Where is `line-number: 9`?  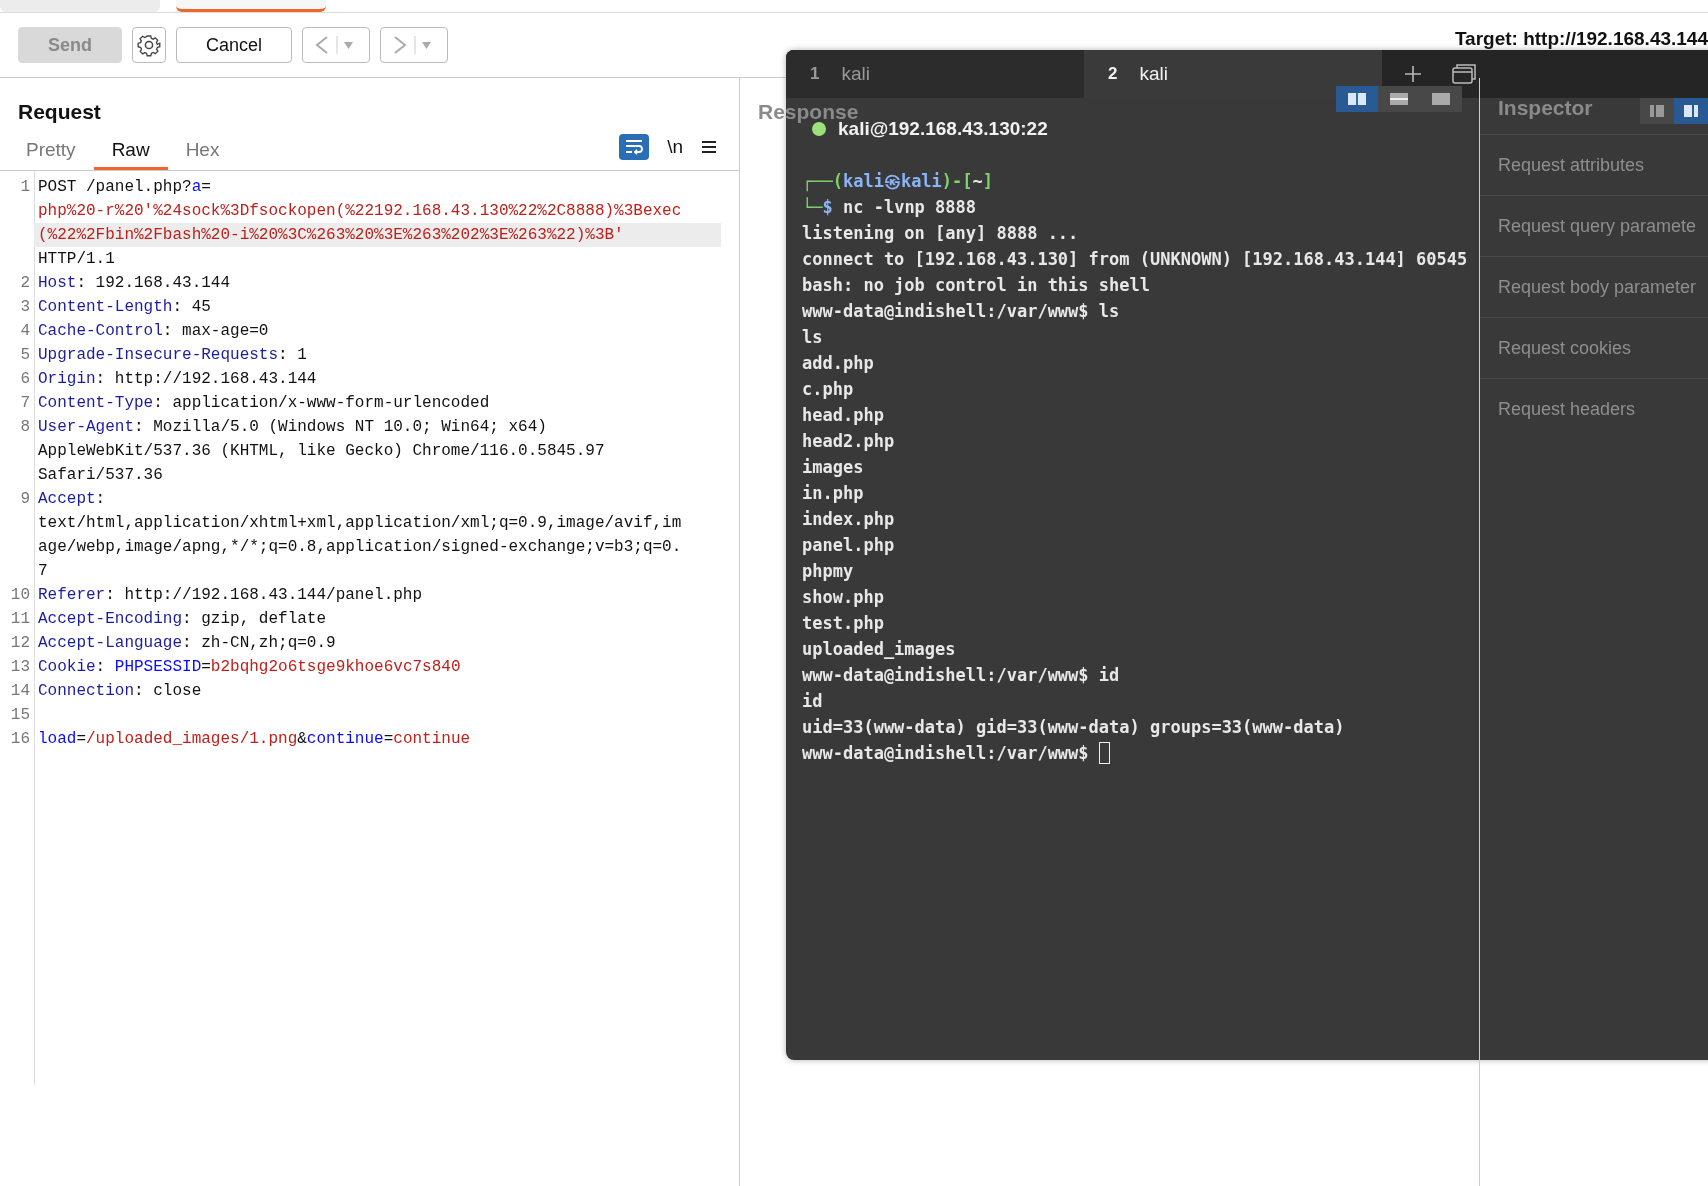
line-number: 9 is located at coordinates (24, 499).